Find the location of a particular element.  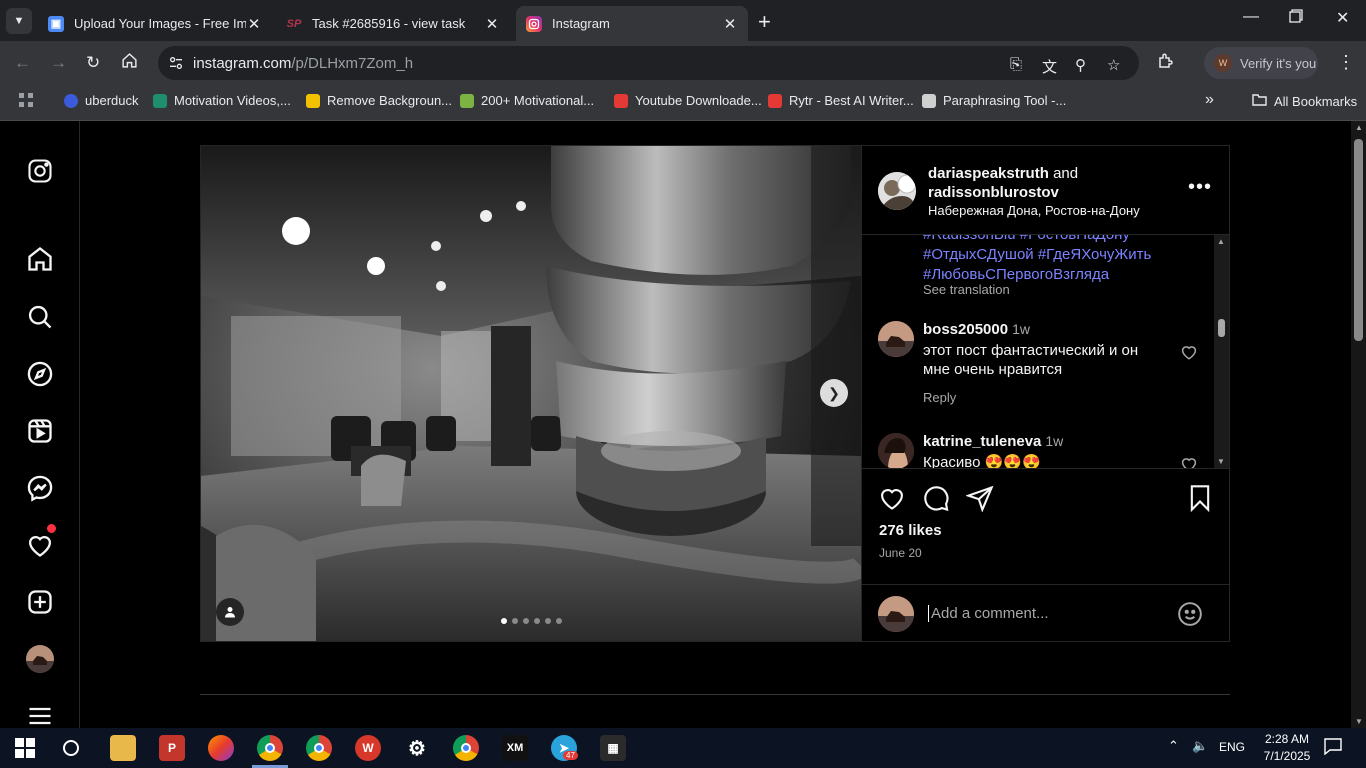

tab-upload-images: ▣ Upload Your Images - Free Imag ✕ is located at coordinates (155, 23).